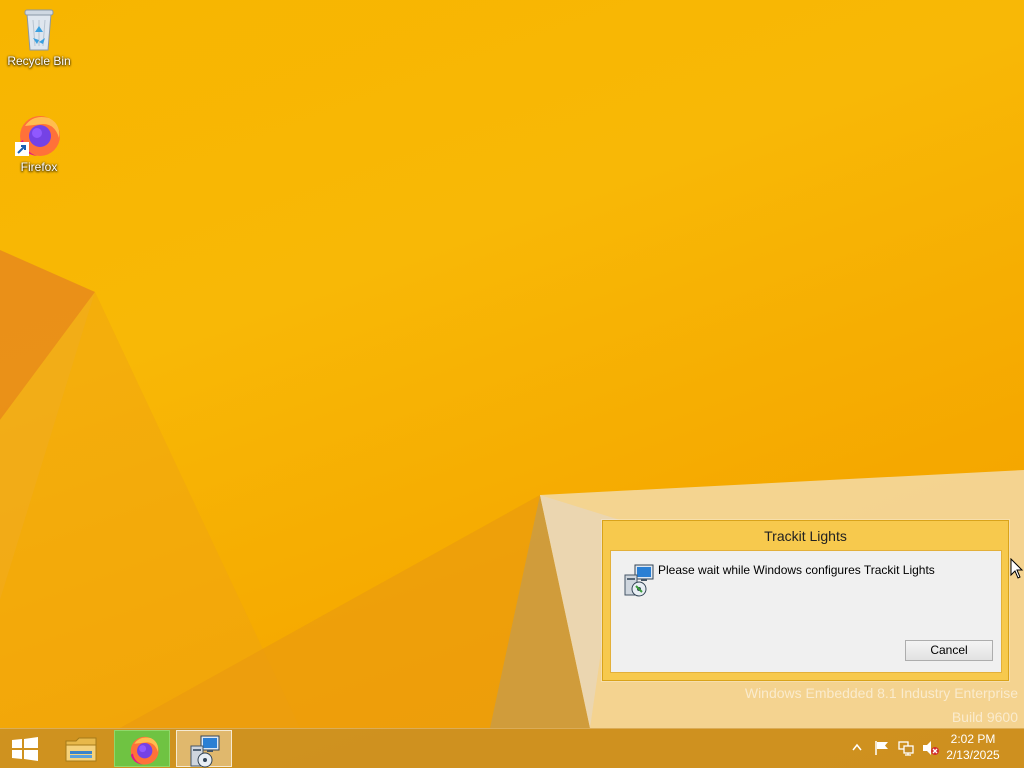 The image size is (1024, 768). I want to click on desktop-icon-label: Firefox, so click(39, 167).